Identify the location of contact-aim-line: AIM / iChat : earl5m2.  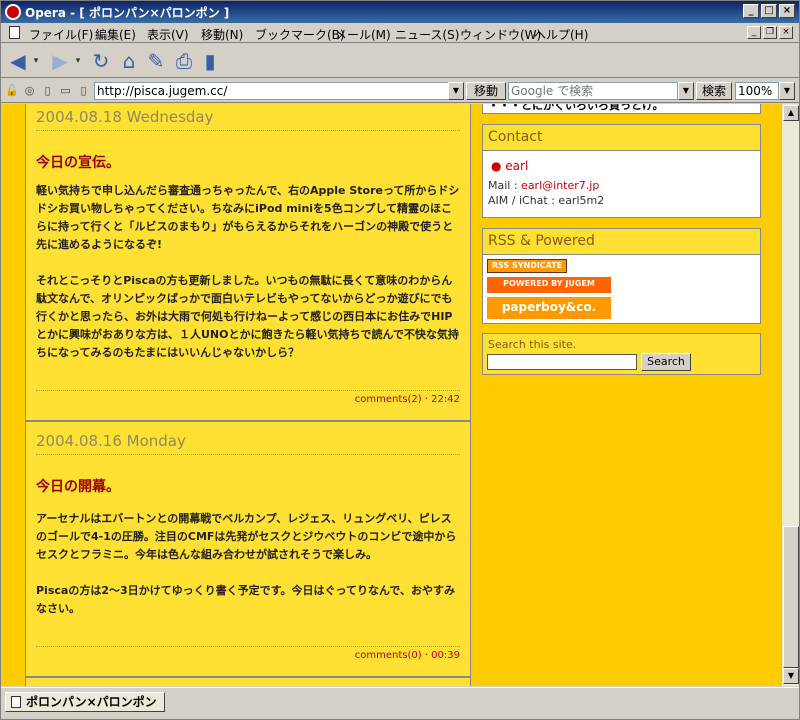
(546, 200).